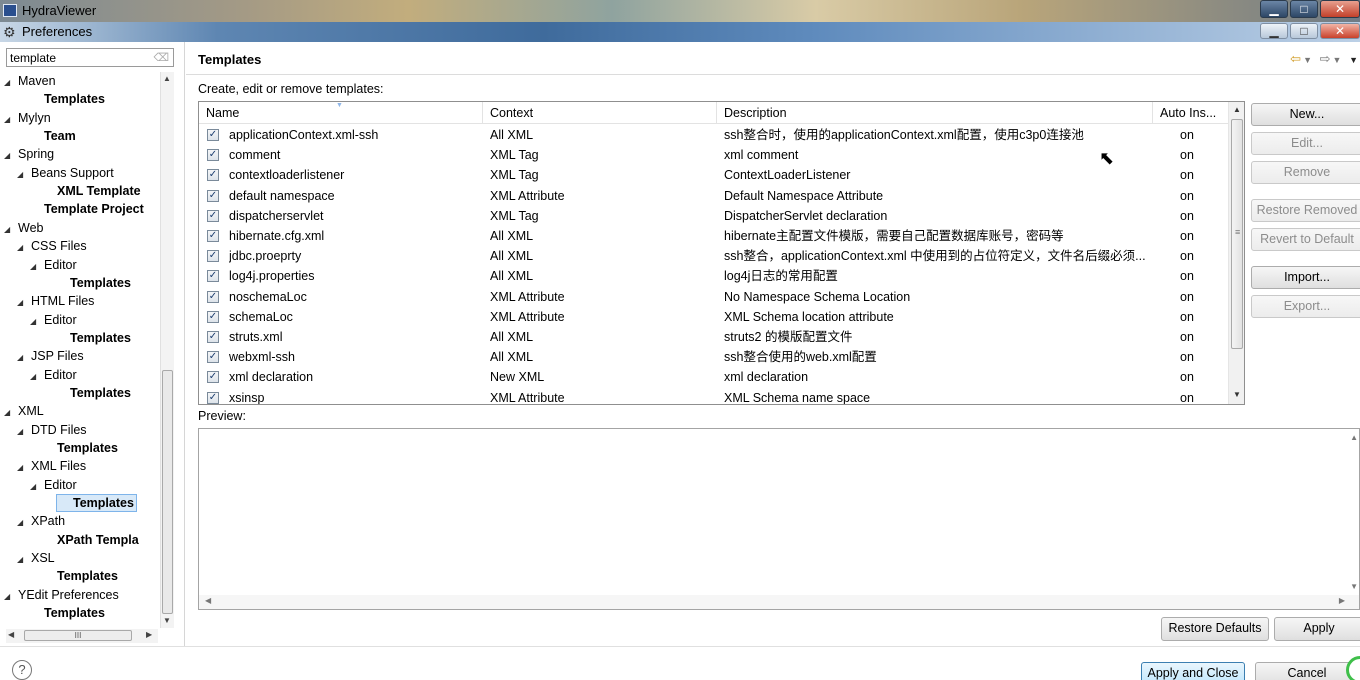 This screenshot has width=1360, height=680. I want to click on tree-item: ◢ Beans Support, so click(65, 173).